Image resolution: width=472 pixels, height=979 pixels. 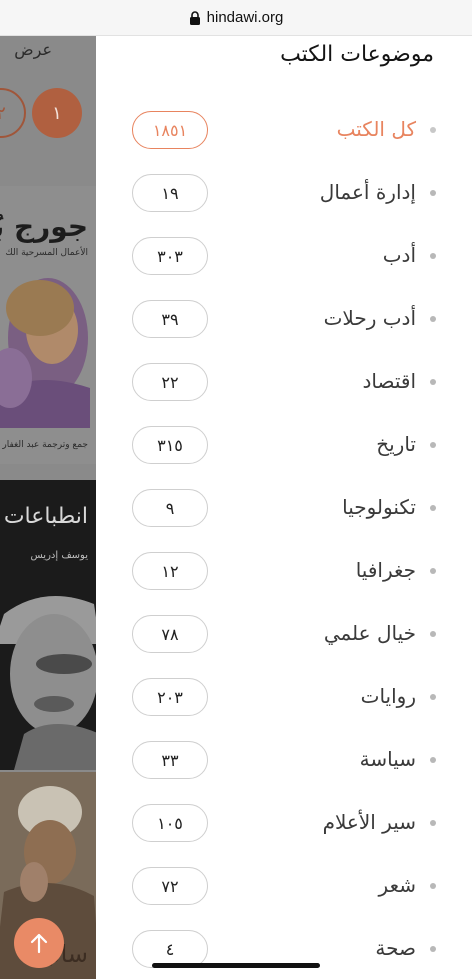 I want to click on category-label: خيال علمي, so click(x=369, y=633).